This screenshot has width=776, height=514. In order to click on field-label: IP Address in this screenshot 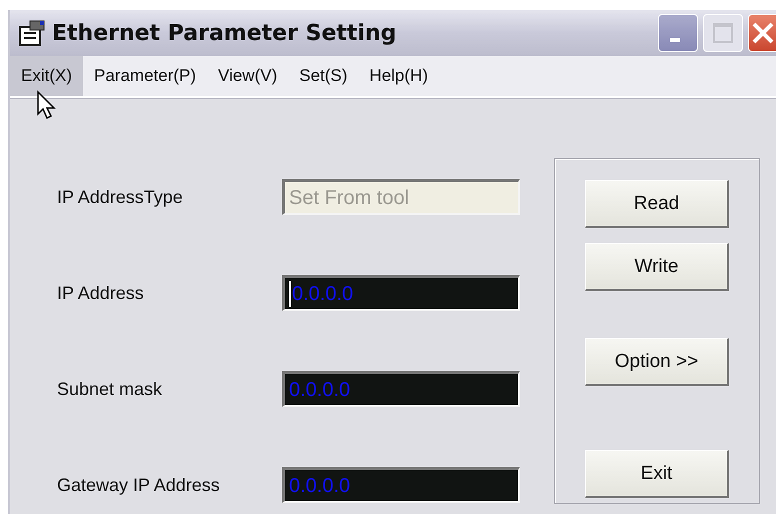, I will do `click(100, 293)`.